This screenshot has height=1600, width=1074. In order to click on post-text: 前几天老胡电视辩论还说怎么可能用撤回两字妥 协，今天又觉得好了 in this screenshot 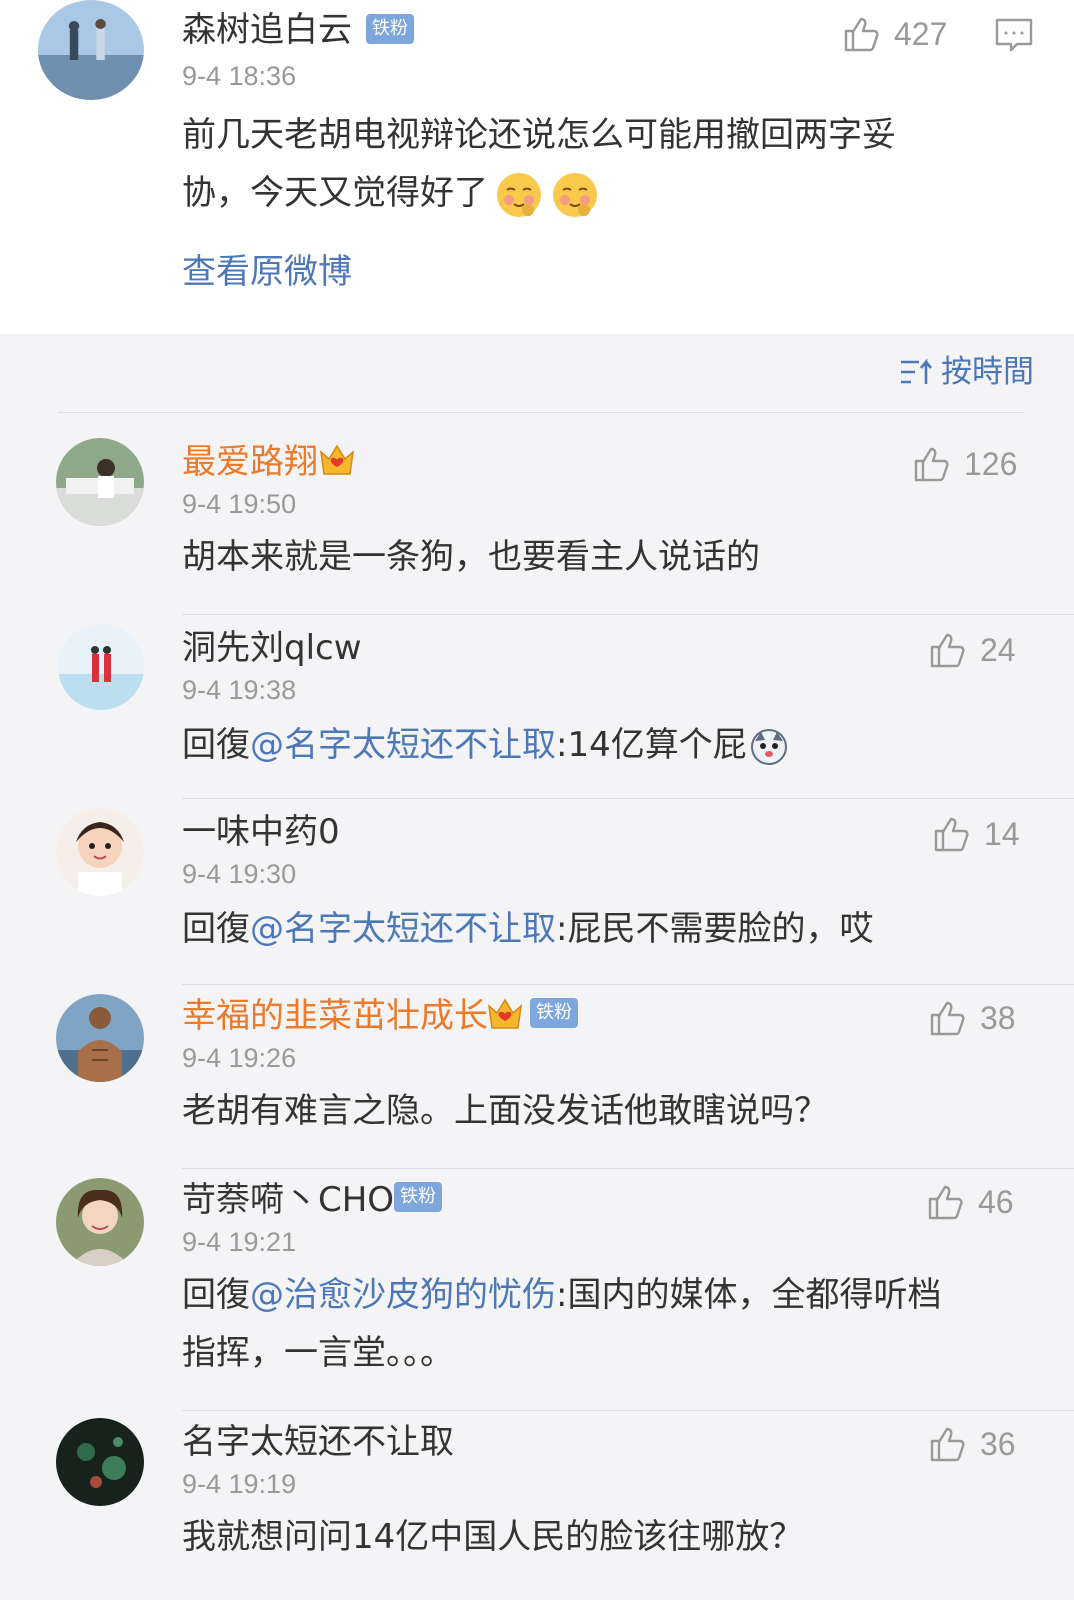, I will do `click(602, 164)`.